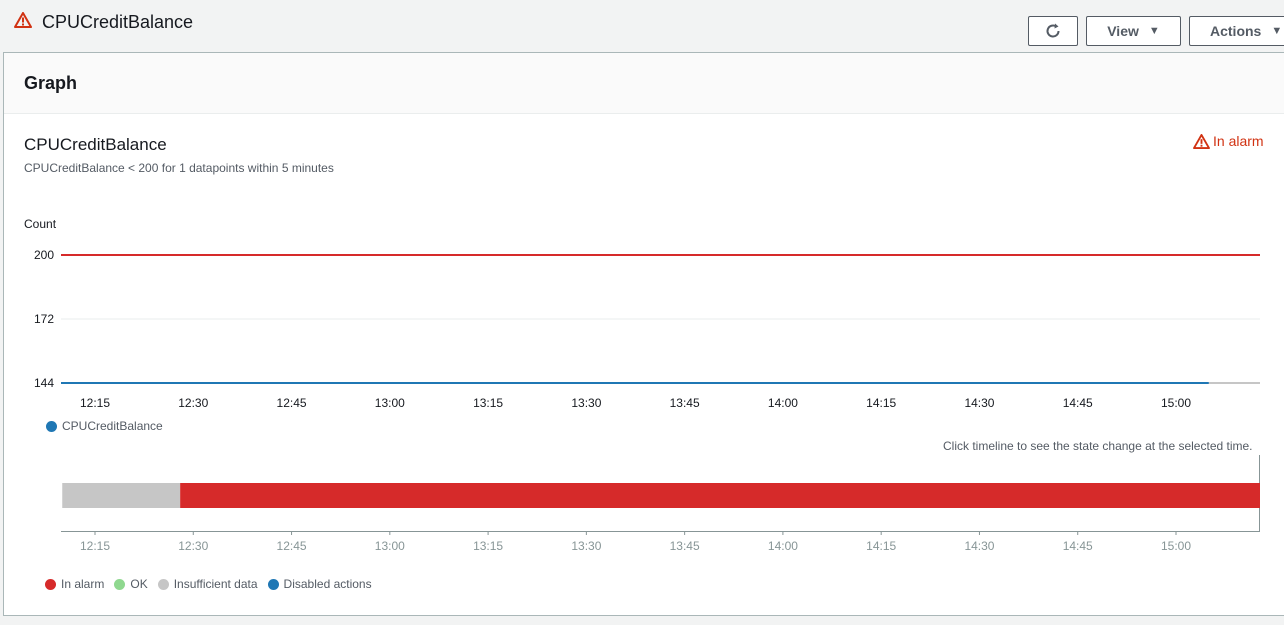 Image resolution: width=1284 pixels, height=625 pixels. I want to click on alarm-state-label: In alarm, so click(1238, 141).